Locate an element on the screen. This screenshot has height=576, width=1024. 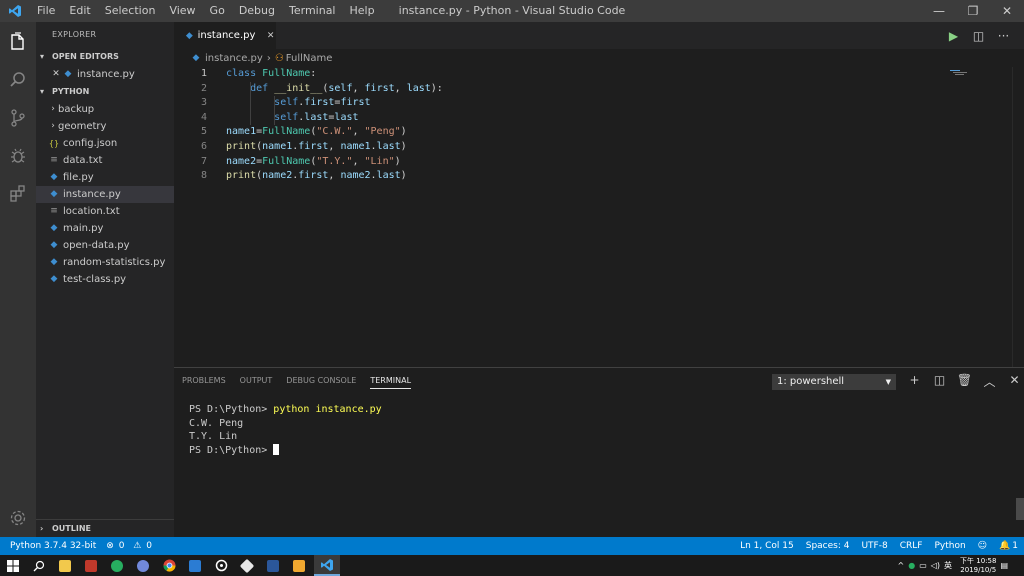
source-control-icon is located at coordinates (18, 118).